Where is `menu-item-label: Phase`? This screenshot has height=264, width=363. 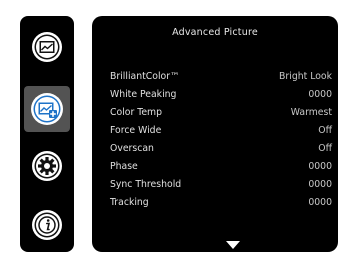 menu-item-label: Phase is located at coordinates (124, 166).